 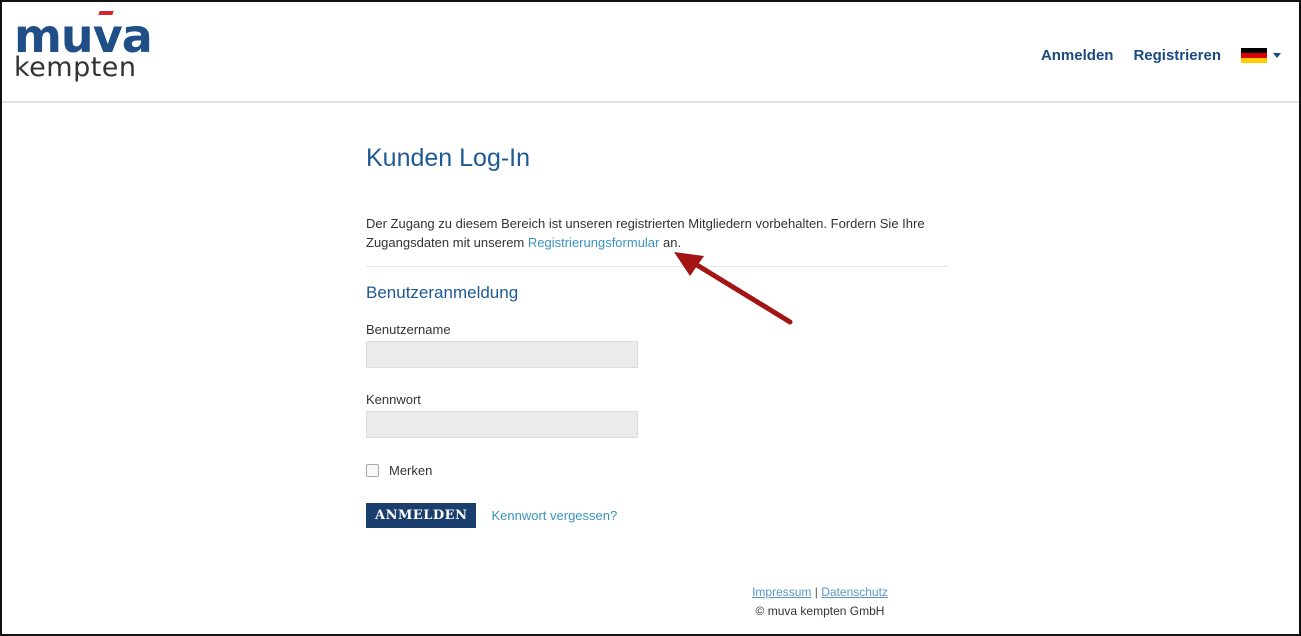 What do you see at coordinates (820, 611) in the screenshot?
I see `copyright-text: © muva kempten GmbH` at bounding box center [820, 611].